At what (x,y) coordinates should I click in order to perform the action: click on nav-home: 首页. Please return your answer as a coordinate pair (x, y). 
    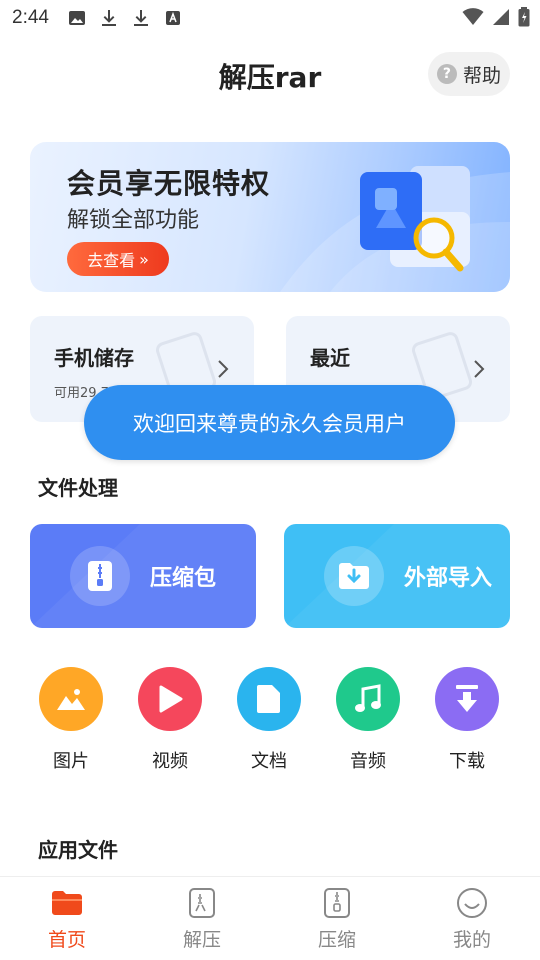
    Looking at the image, I should click on (67, 919).